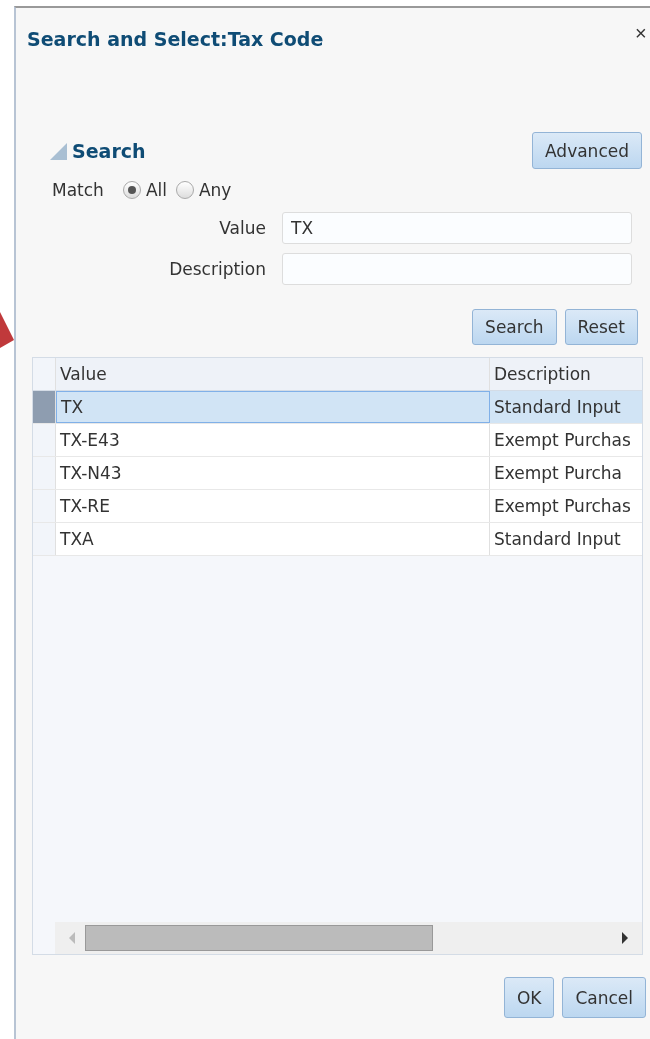 Image resolution: width=650 pixels, height=1039 pixels. I want to click on table-cell: TX-RE, so click(273, 506).